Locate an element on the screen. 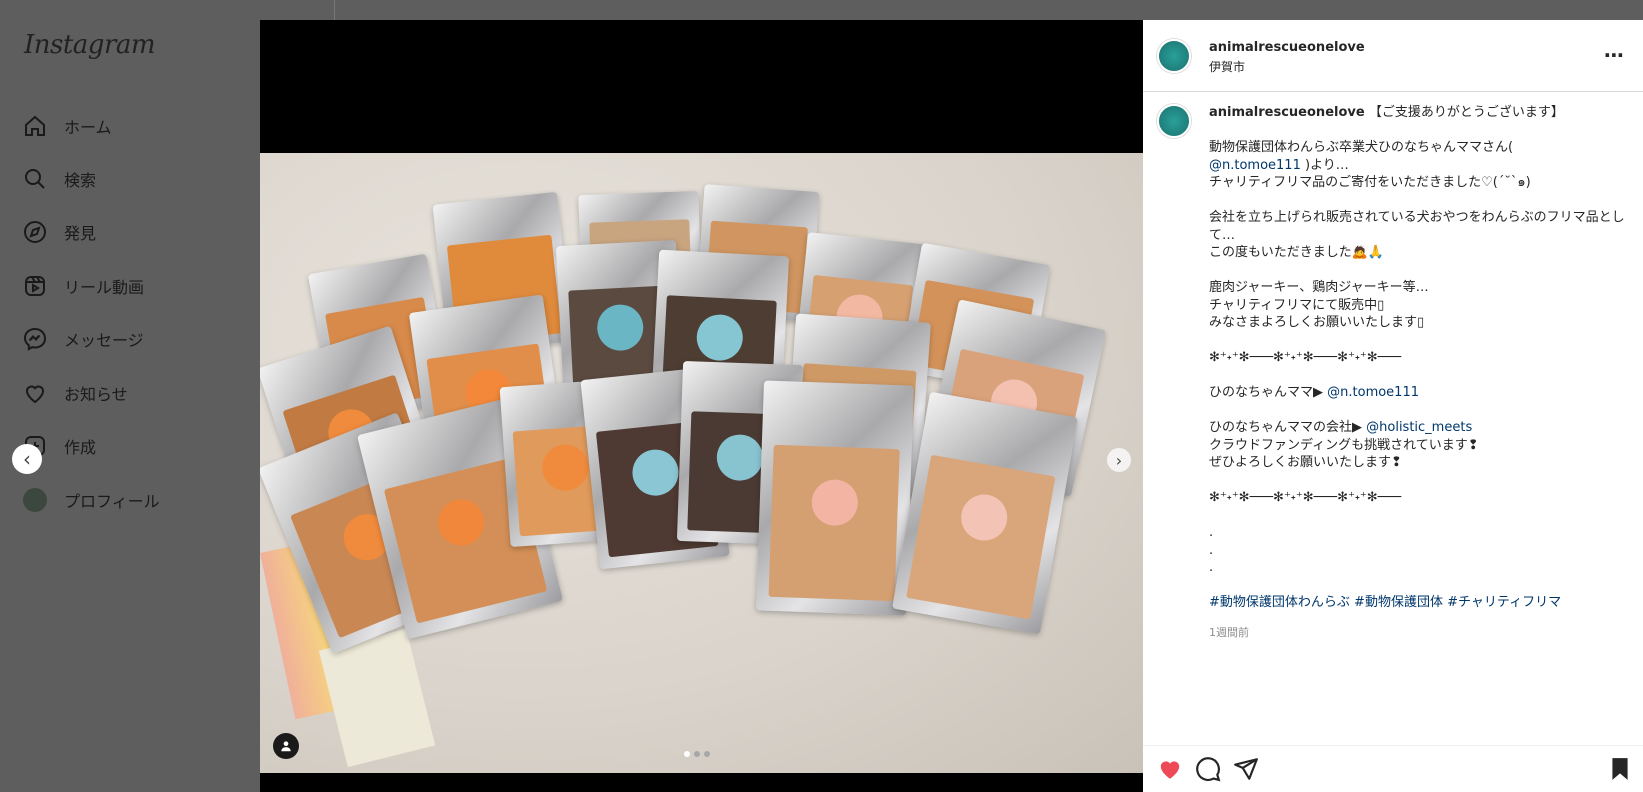  previous-post-button: ‹ is located at coordinates (27, 459).